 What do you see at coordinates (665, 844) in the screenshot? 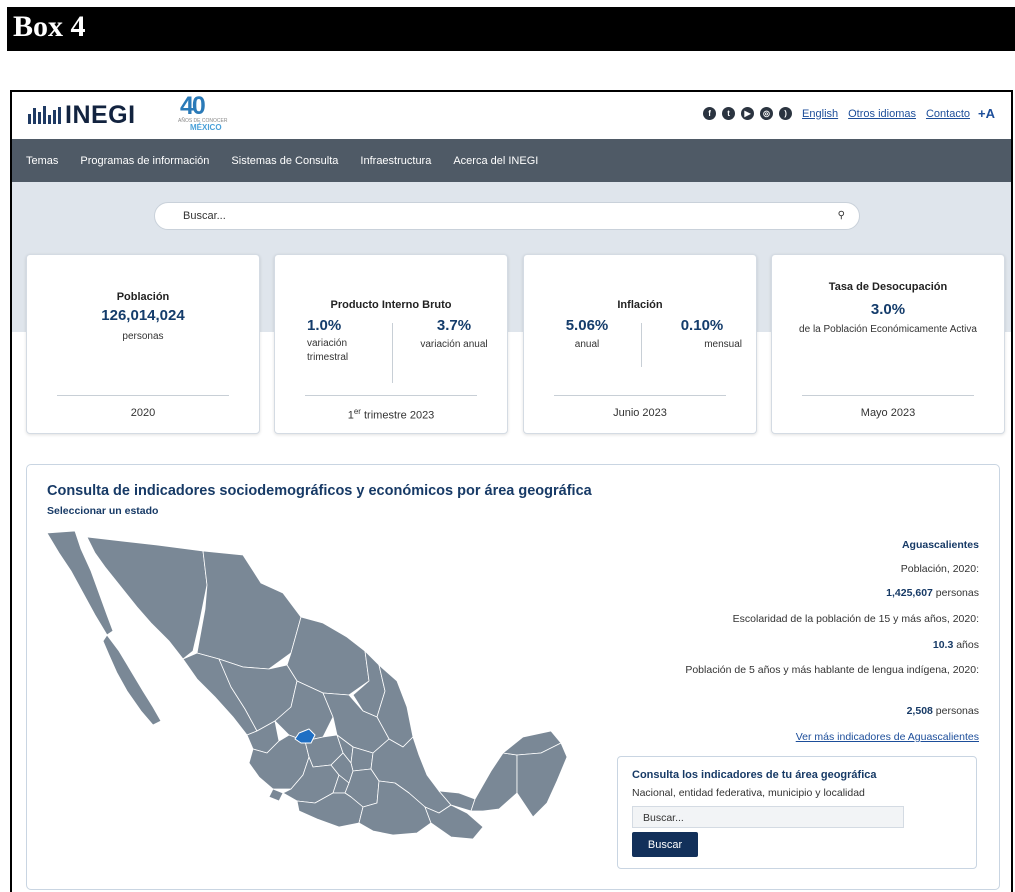
I see `geo-search-button: Buscar` at bounding box center [665, 844].